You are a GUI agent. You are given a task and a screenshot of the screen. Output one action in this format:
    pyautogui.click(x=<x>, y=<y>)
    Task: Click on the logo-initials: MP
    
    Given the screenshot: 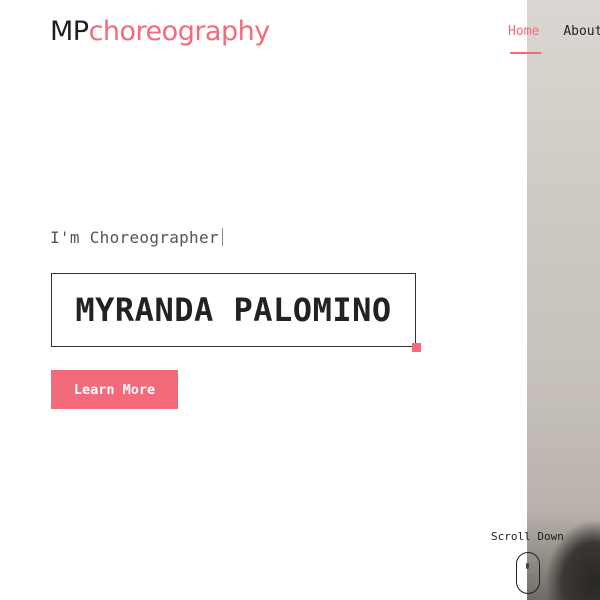 What is the action you would take?
    pyautogui.click(x=69, y=31)
    